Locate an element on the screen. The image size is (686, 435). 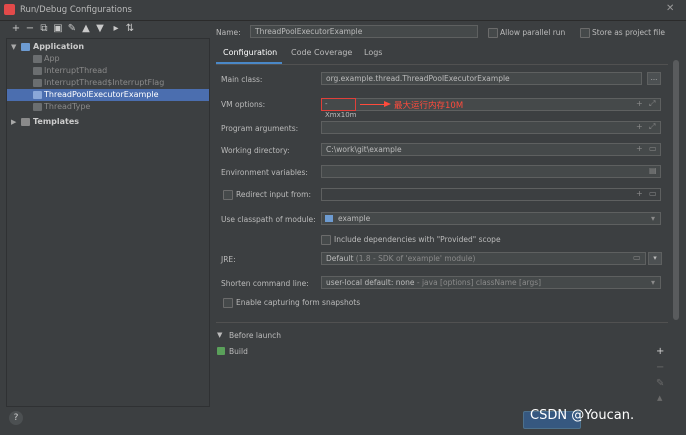
watermark-text: CSDN @Youcan. is located at coordinates (582, 415).